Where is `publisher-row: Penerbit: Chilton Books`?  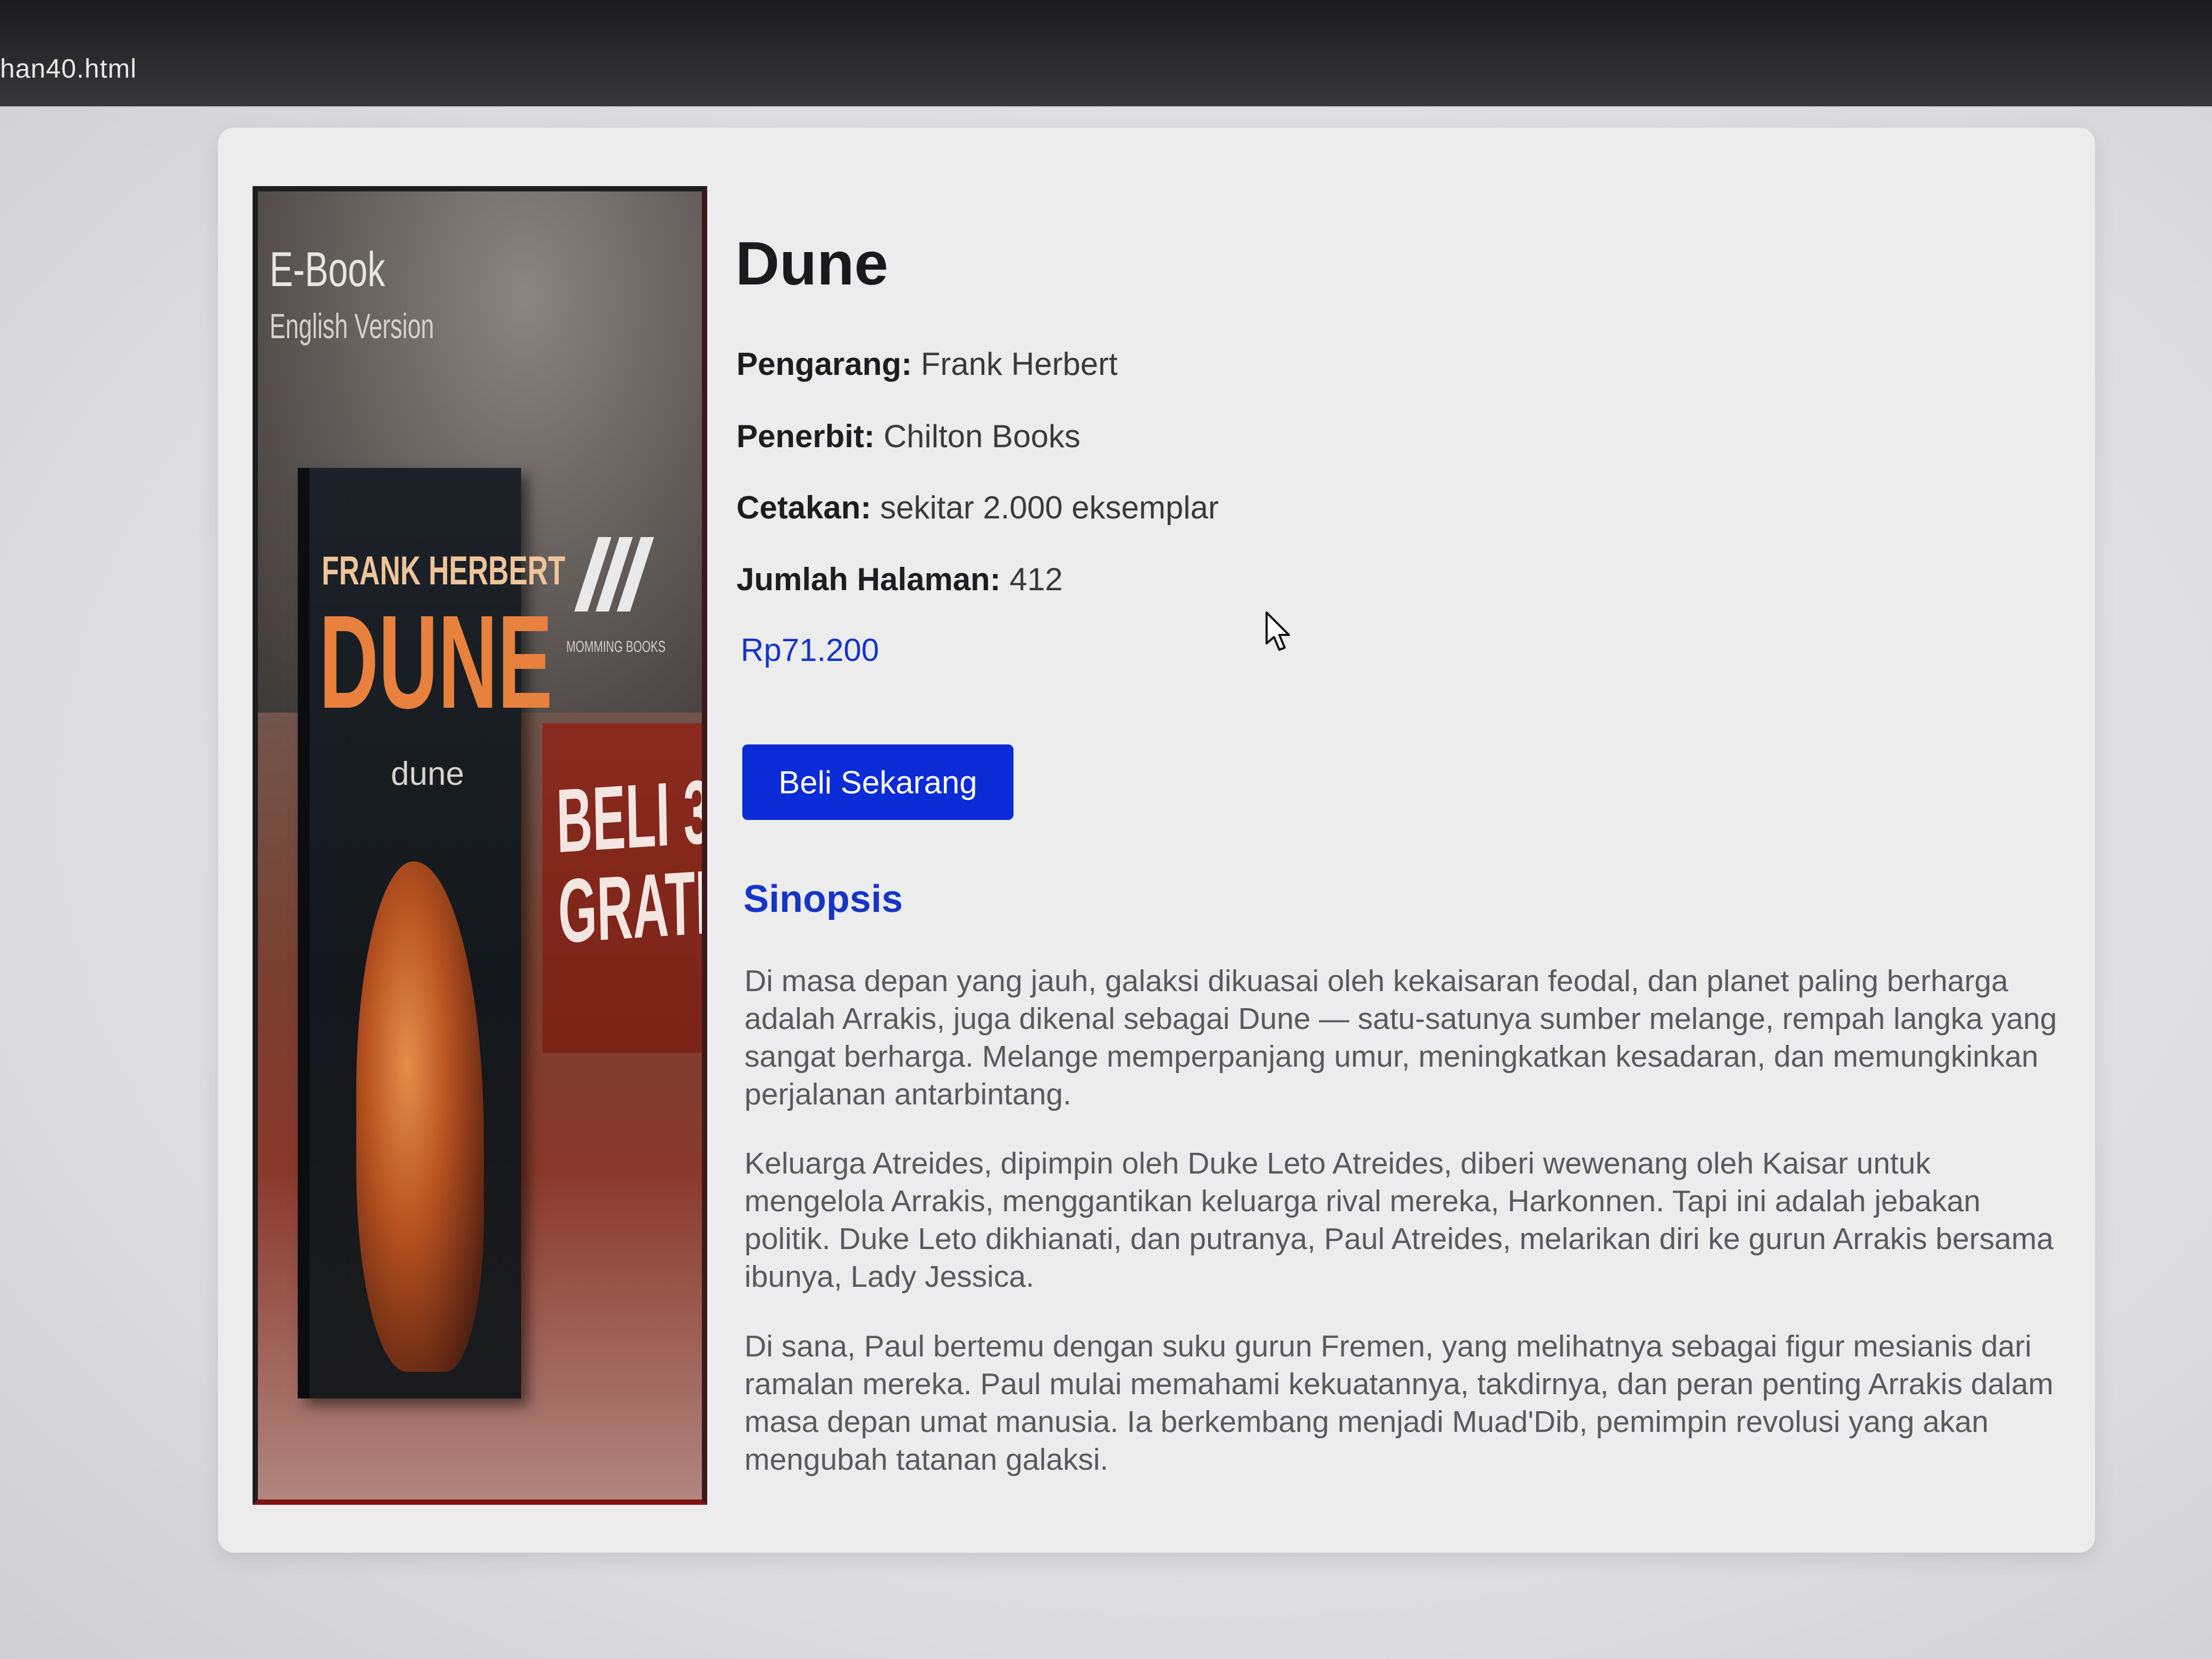 publisher-row: Penerbit: Chilton Books is located at coordinates (908, 436).